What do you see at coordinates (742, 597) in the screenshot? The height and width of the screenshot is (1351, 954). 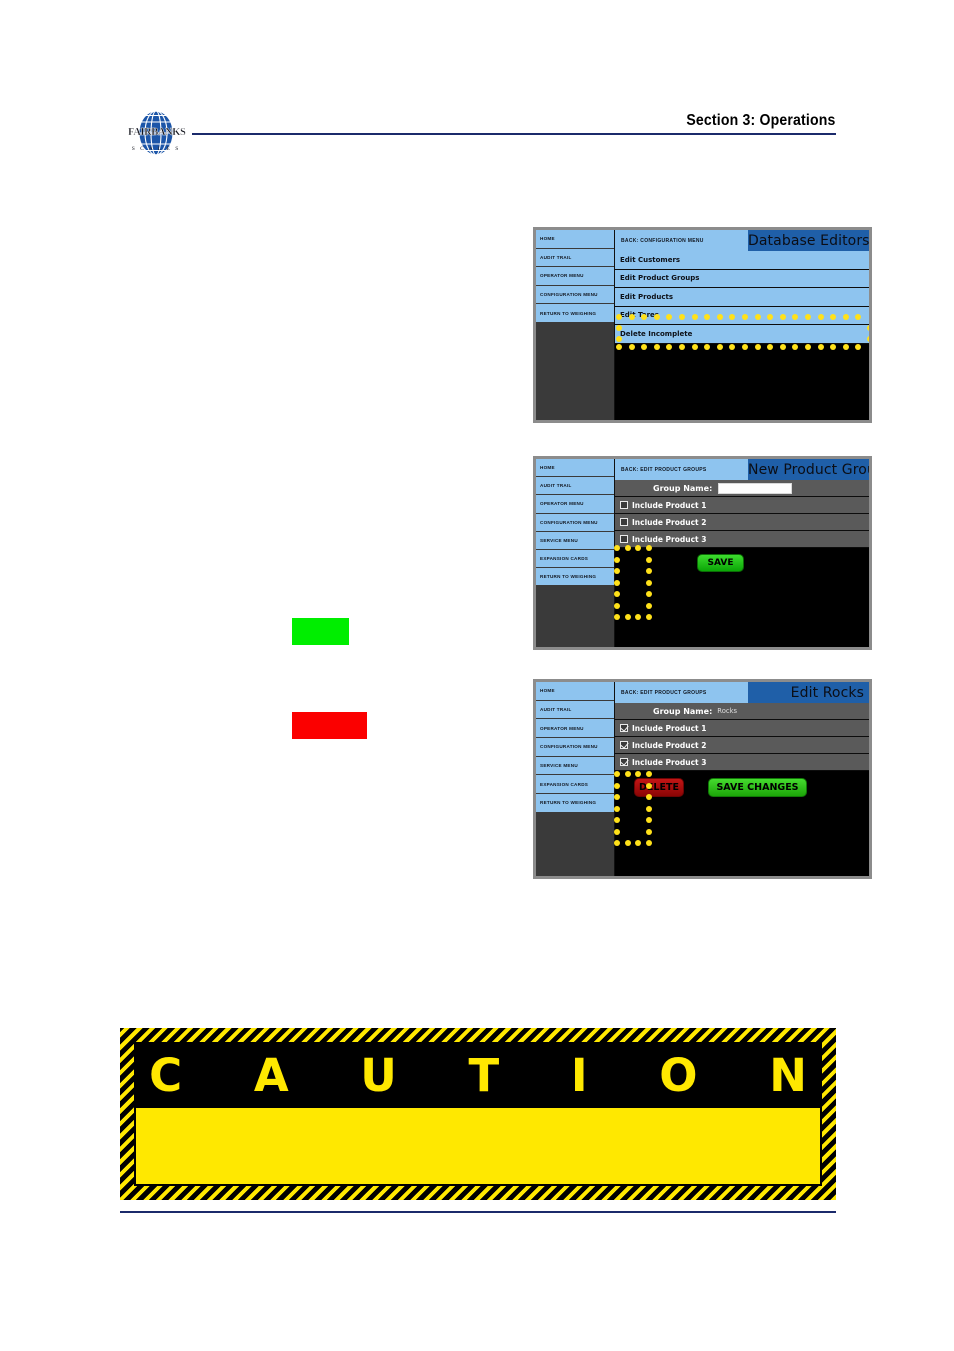 I see `button-area: SAVE` at bounding box center [742, 597].